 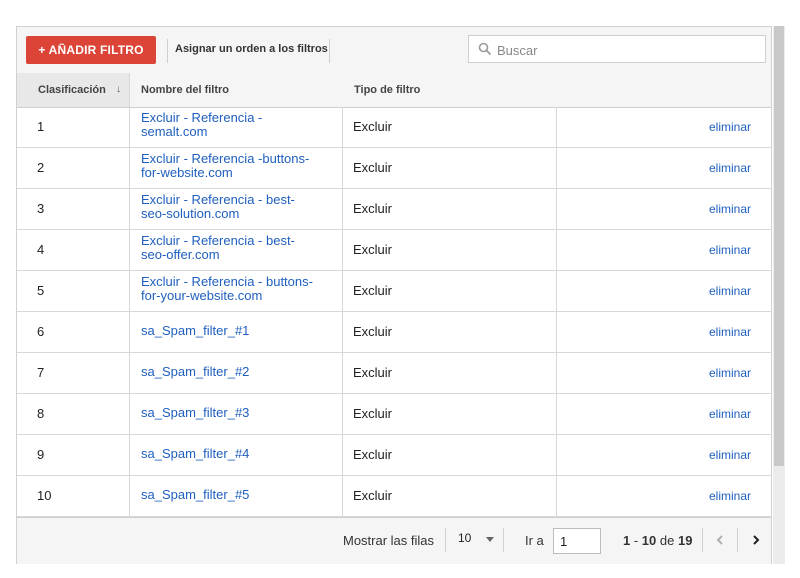 I want to click on column-header-type: Tipo de filtro, so click(x=387, y=90).